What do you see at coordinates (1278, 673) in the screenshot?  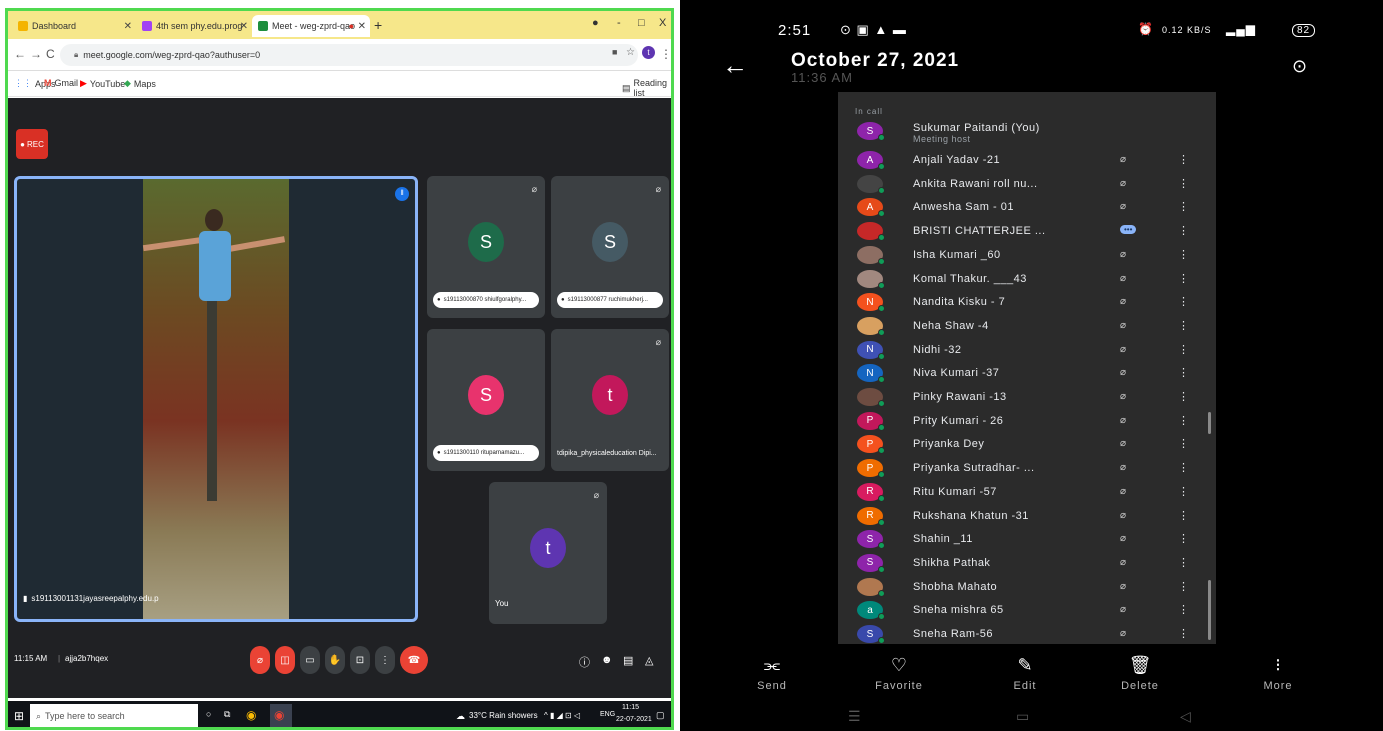 I see `more-button: ⁝ More` at bounding box center [1278, 673].